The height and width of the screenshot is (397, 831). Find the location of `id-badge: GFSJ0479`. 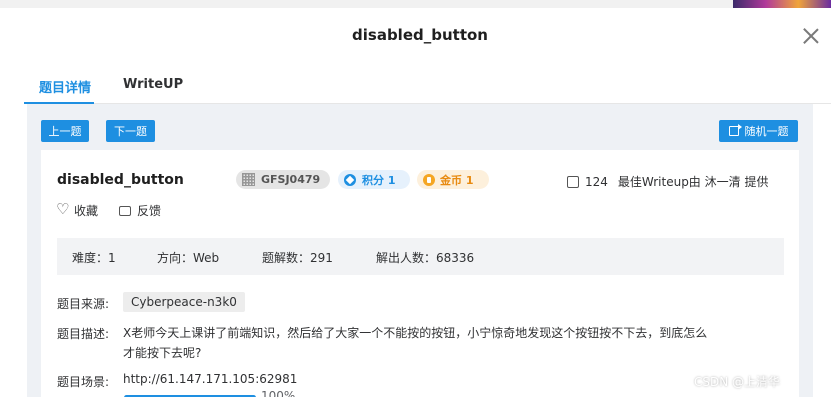

id-badge: GFSJ0479 is located at coordinates (283, 179).